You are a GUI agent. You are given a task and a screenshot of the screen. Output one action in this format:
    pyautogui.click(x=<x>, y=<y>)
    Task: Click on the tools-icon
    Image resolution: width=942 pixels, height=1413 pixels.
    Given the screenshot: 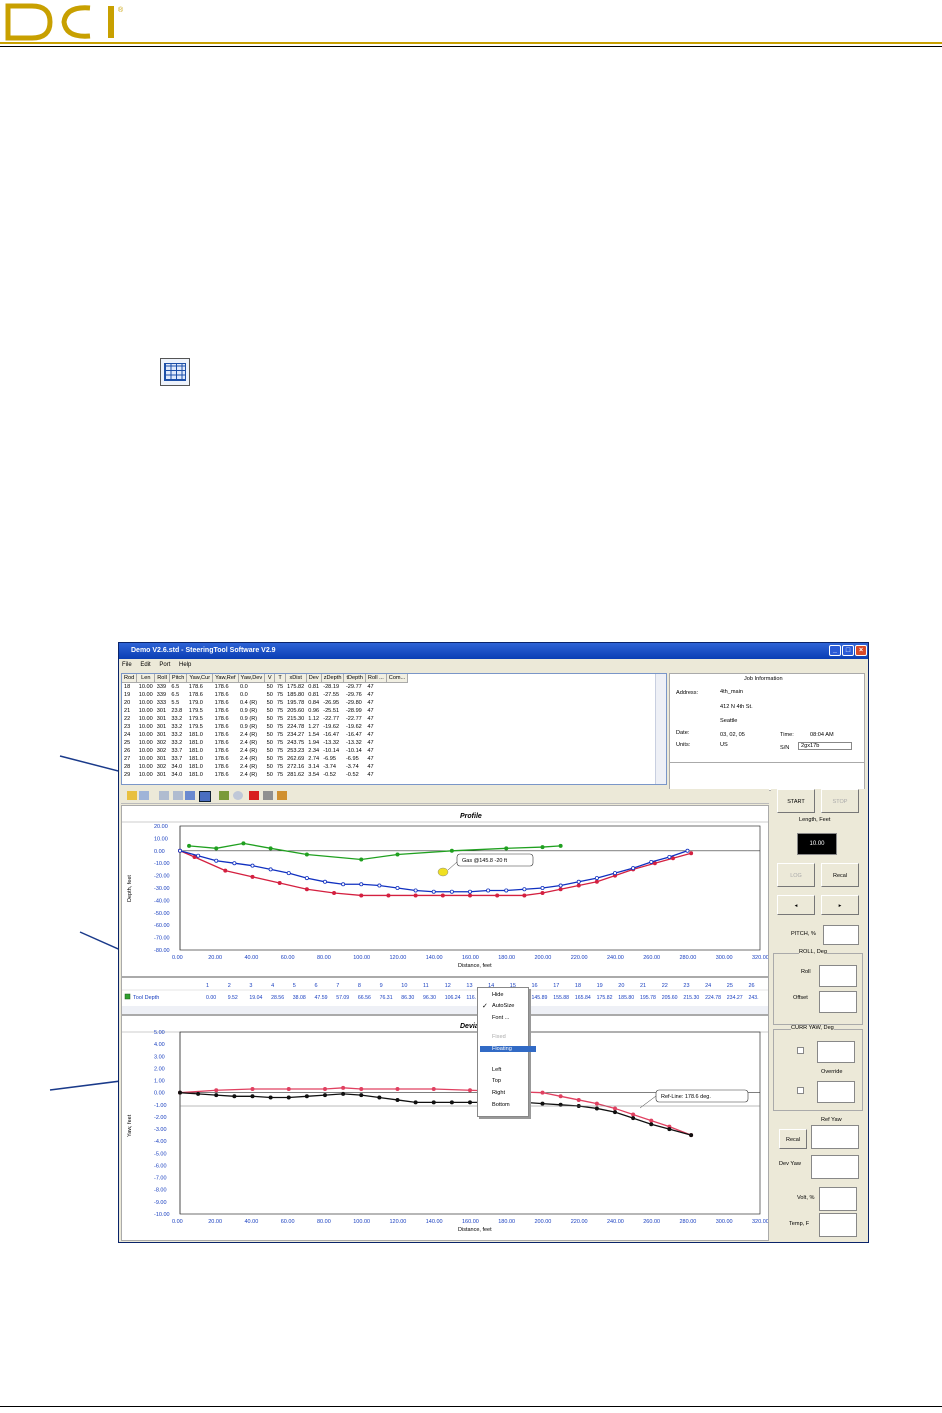 What is the action you would take?
    pyautogui.click(x=268, y=795)
    